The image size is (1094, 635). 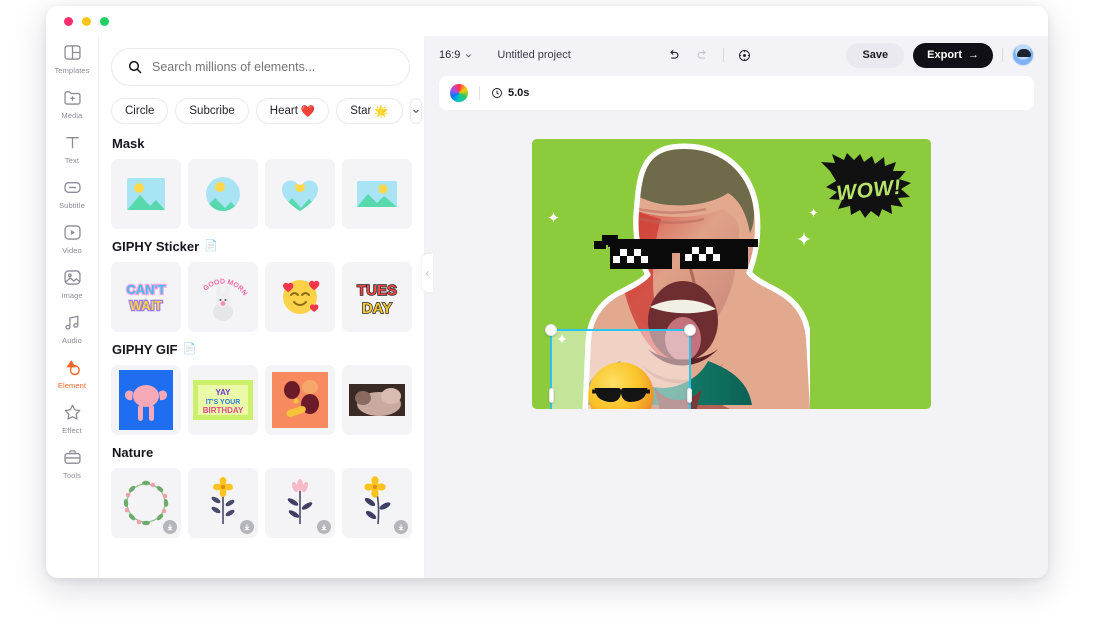 What do you see at coordinates (300, 194) in the screenshot?
I see `mask-heart-thumb` at bounding box center [300, 194].